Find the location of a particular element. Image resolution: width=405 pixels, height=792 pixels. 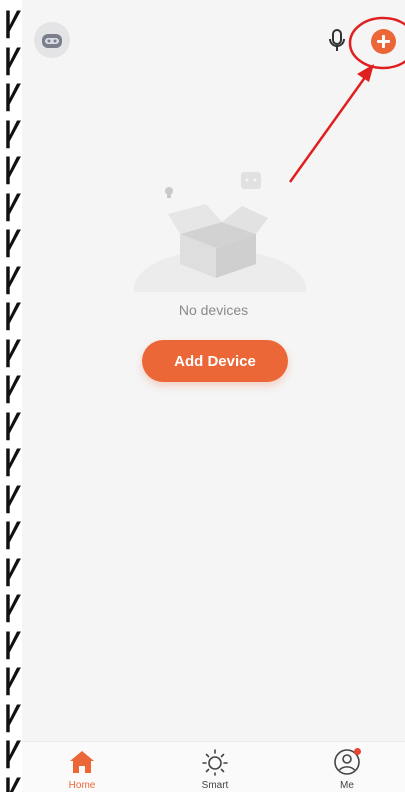

tab-me-label: Me is located at coordinates (347, 785).